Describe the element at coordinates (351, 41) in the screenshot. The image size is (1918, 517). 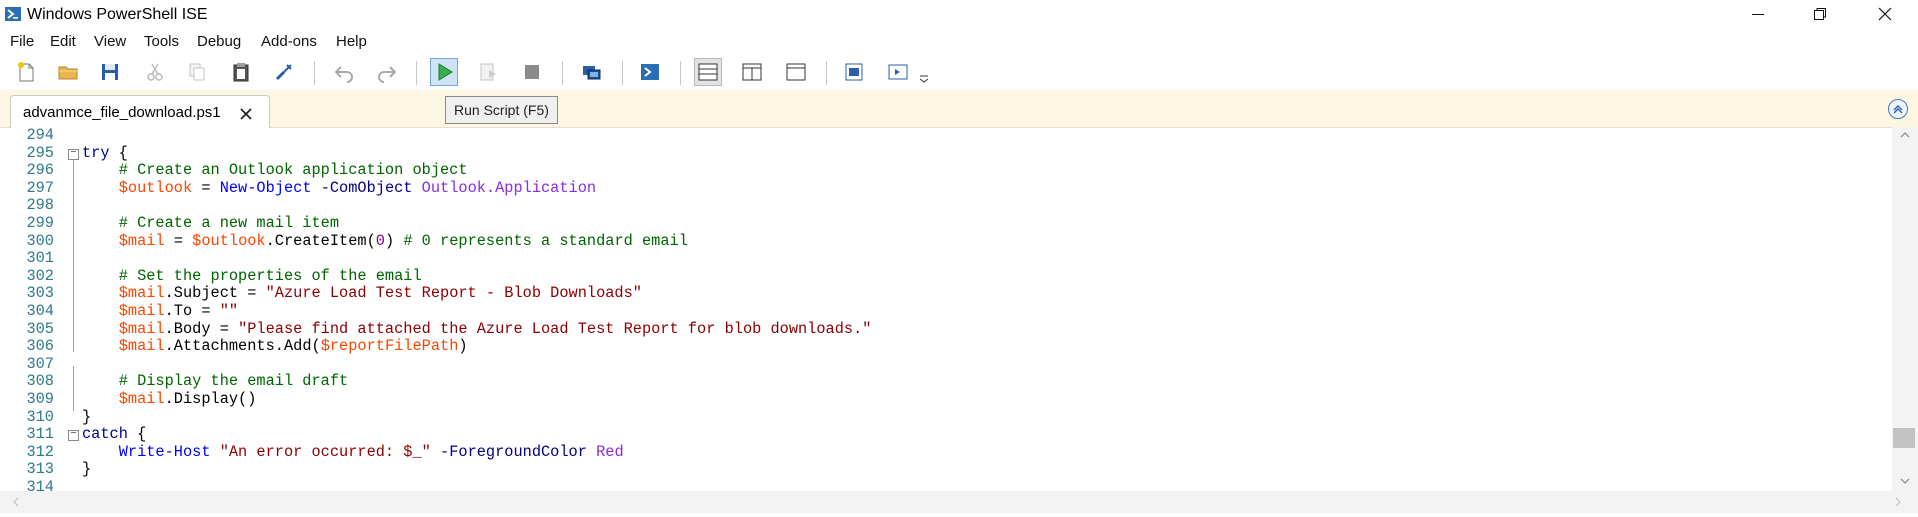
I see `menu-help: Help` at that location.